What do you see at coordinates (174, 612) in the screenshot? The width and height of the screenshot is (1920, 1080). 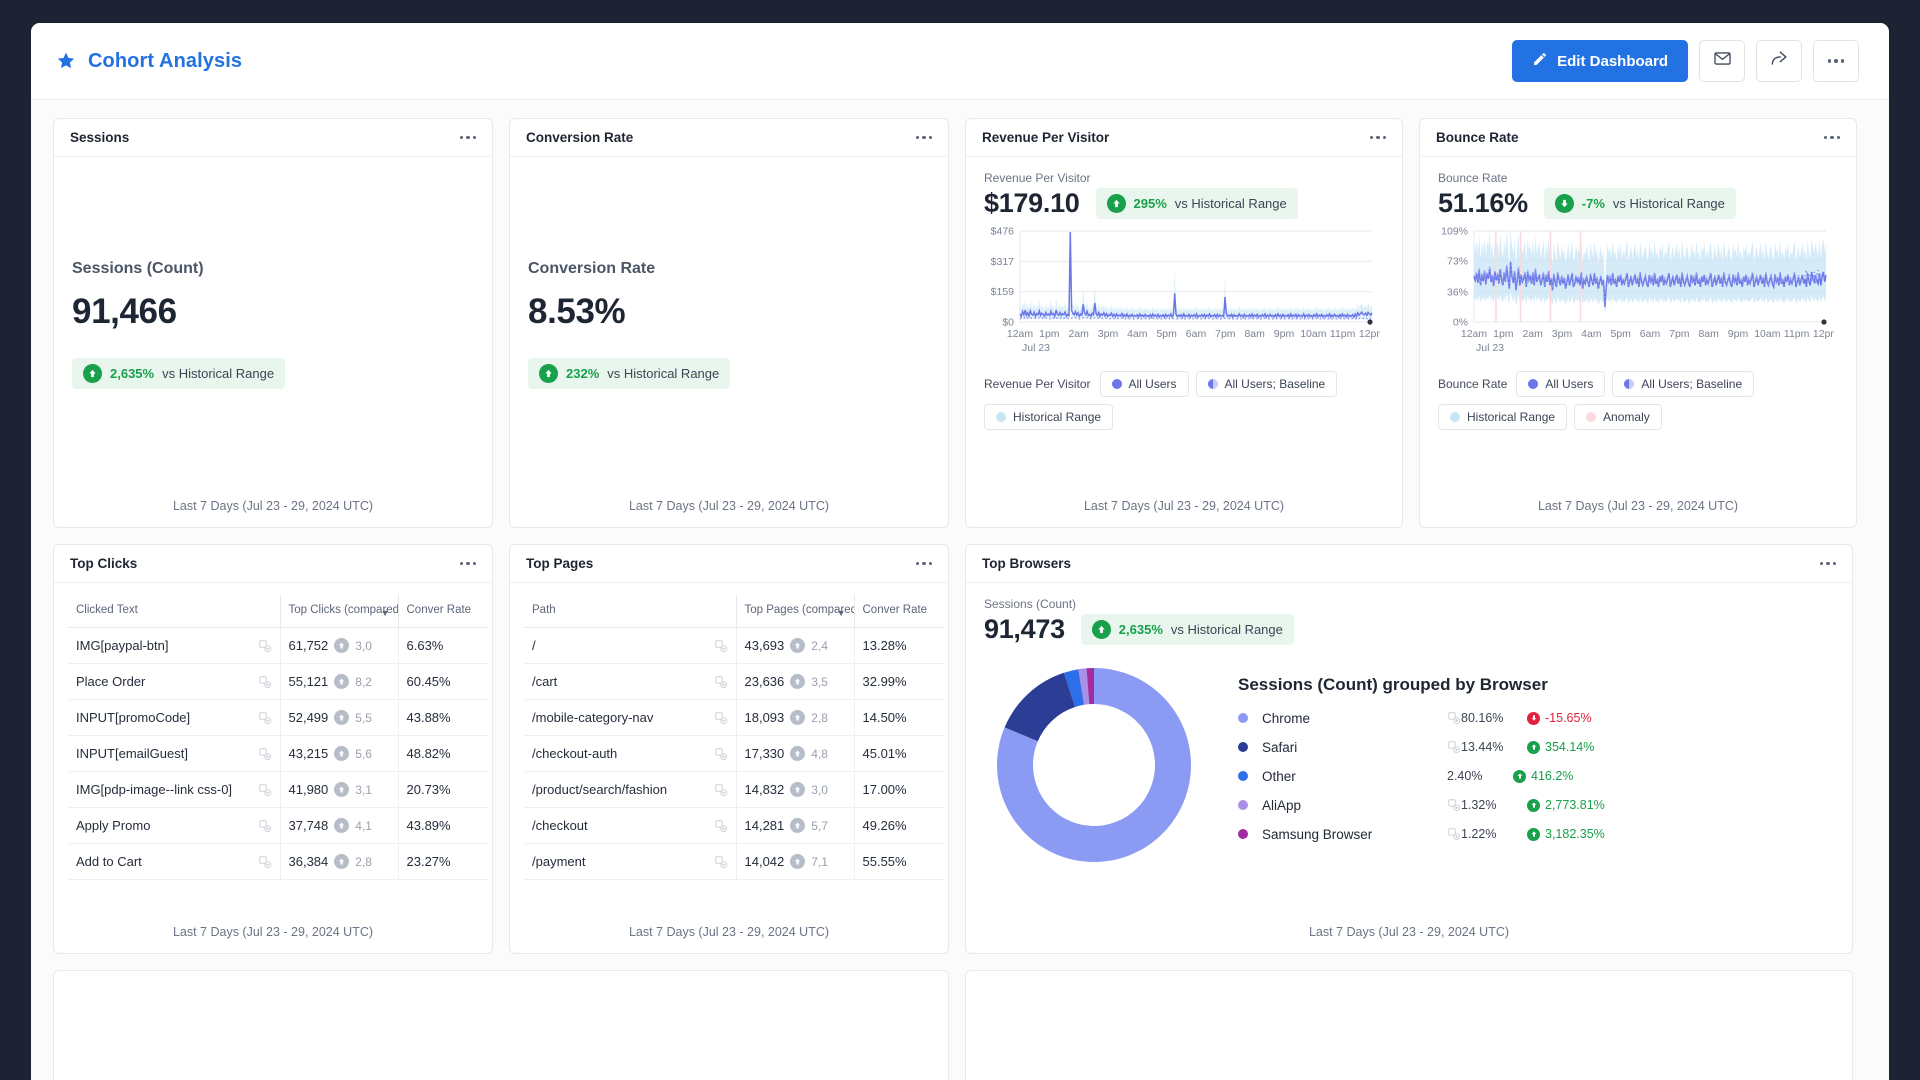 I see `column-header-clicked-text: Clicked Text` at bounding box center [174, 612].